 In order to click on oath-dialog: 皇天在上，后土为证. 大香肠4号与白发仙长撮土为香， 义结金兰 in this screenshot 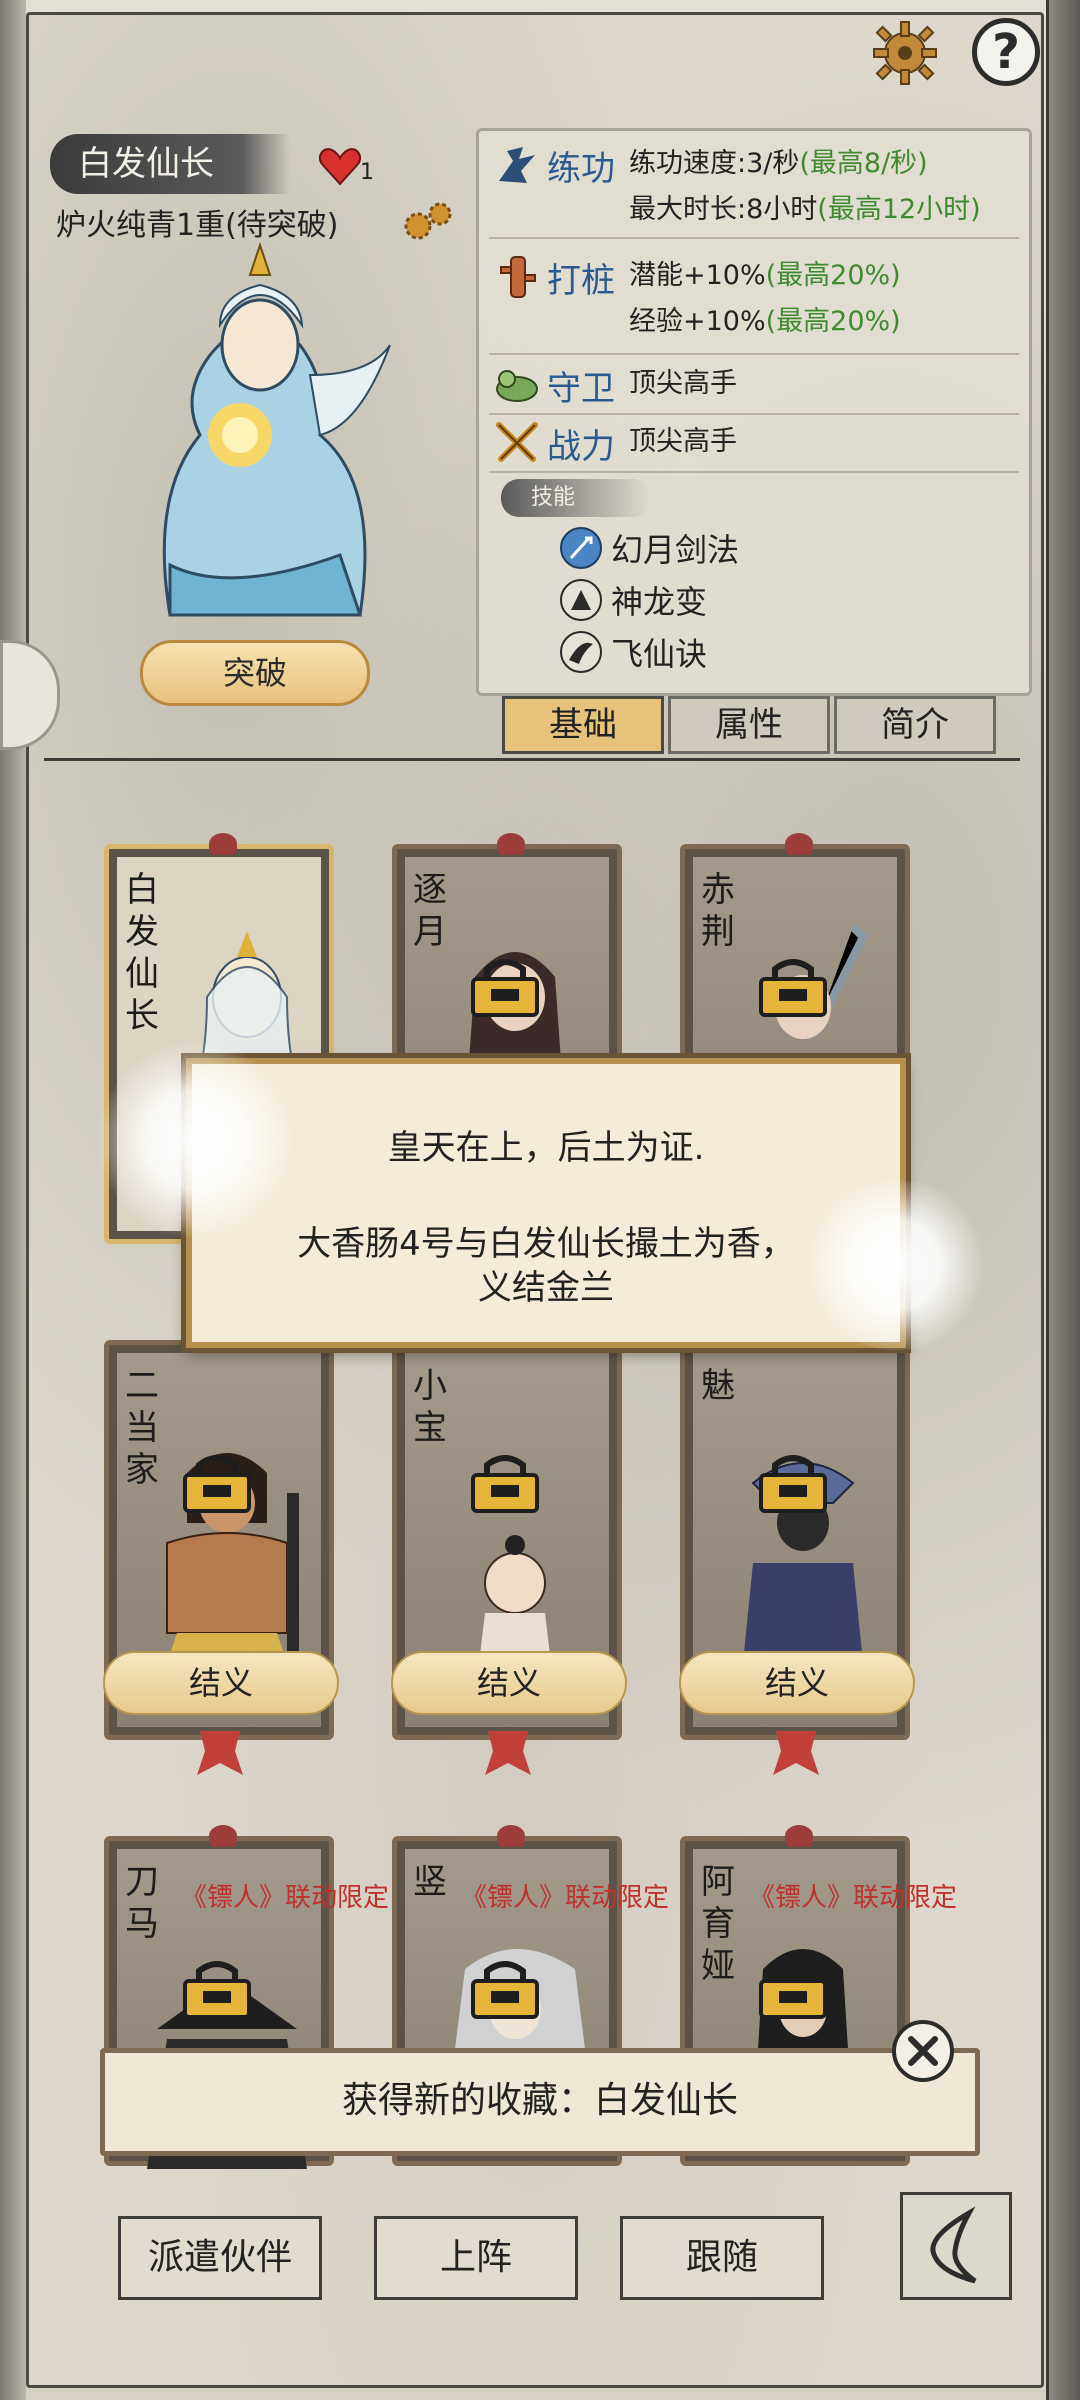, I will do `click(546, 1203)`.